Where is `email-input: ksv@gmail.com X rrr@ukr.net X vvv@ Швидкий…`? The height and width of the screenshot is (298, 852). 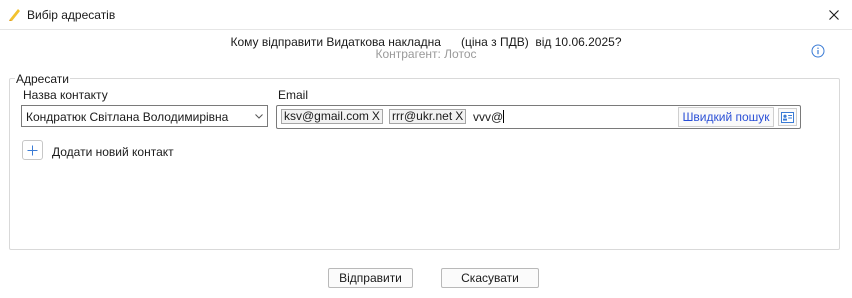
email-input: ksv@gmail.com X rrr@ukr.net X vvv@ Швидкий… is located at coordinates (538, 117).